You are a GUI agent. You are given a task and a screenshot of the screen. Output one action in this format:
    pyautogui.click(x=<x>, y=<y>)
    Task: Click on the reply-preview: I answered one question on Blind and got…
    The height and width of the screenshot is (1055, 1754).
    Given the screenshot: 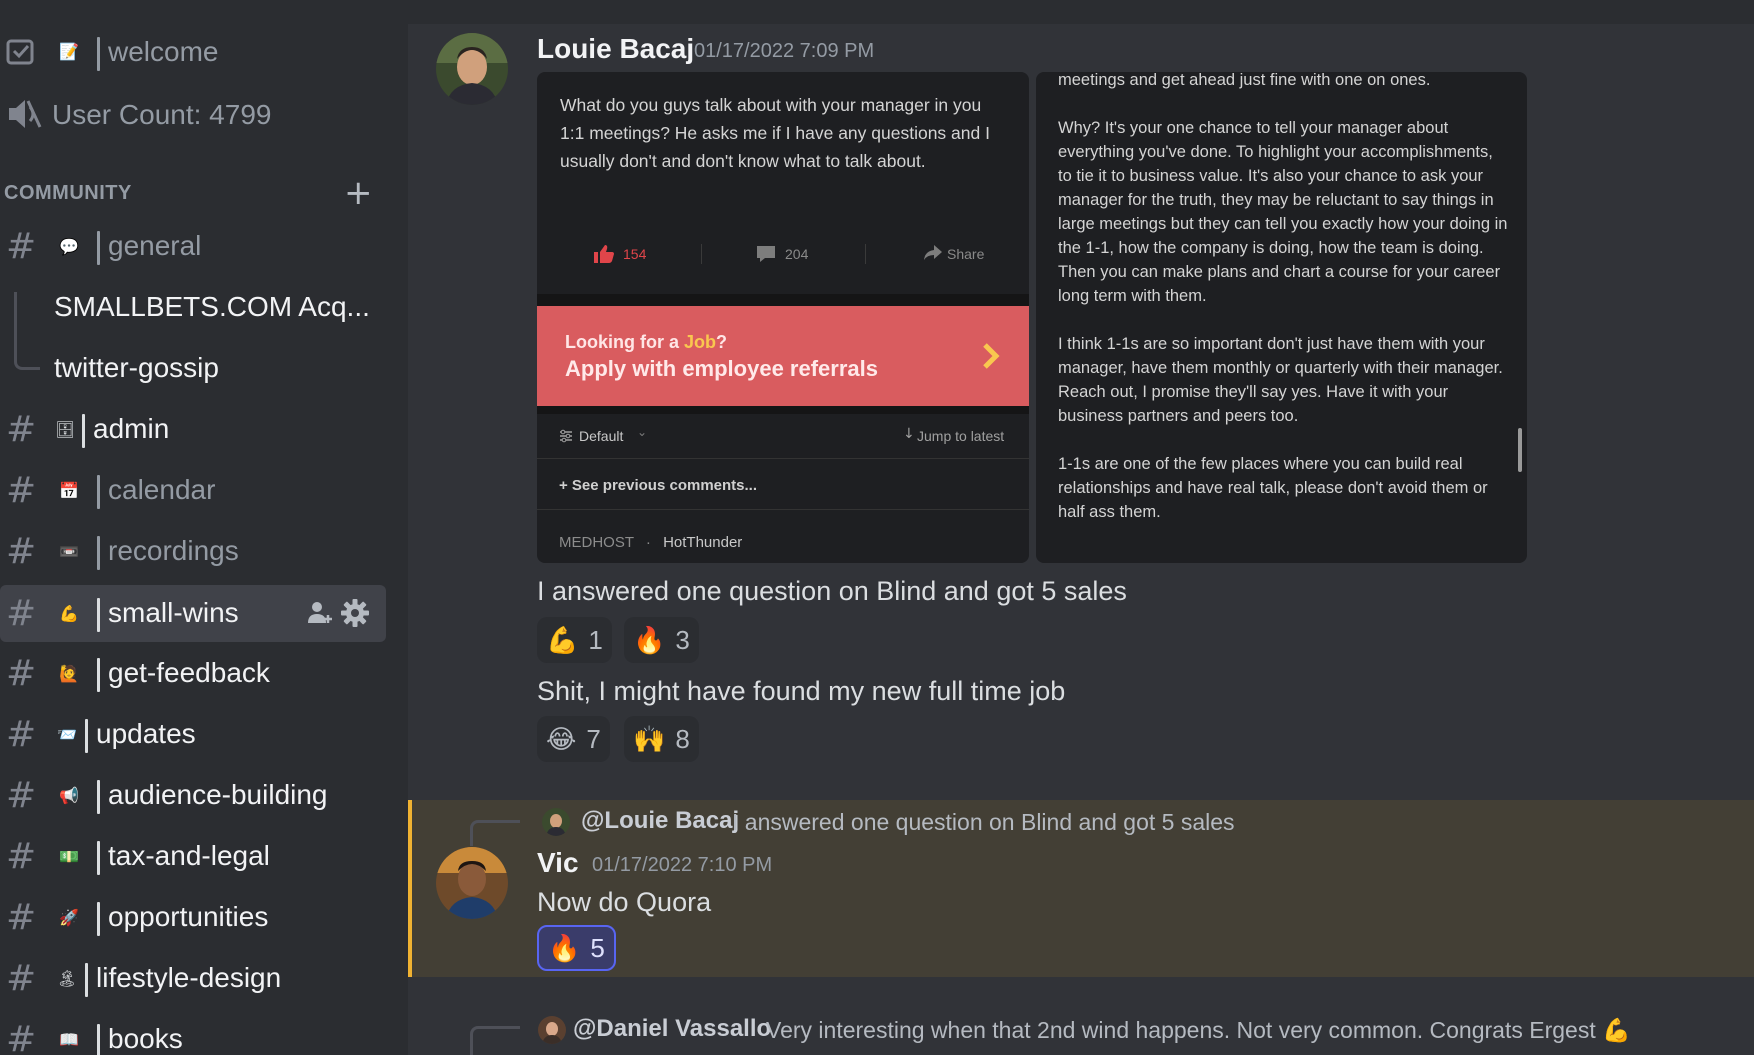 What is the action you would take?
    pyautogui.click(x=983, y=822)
    